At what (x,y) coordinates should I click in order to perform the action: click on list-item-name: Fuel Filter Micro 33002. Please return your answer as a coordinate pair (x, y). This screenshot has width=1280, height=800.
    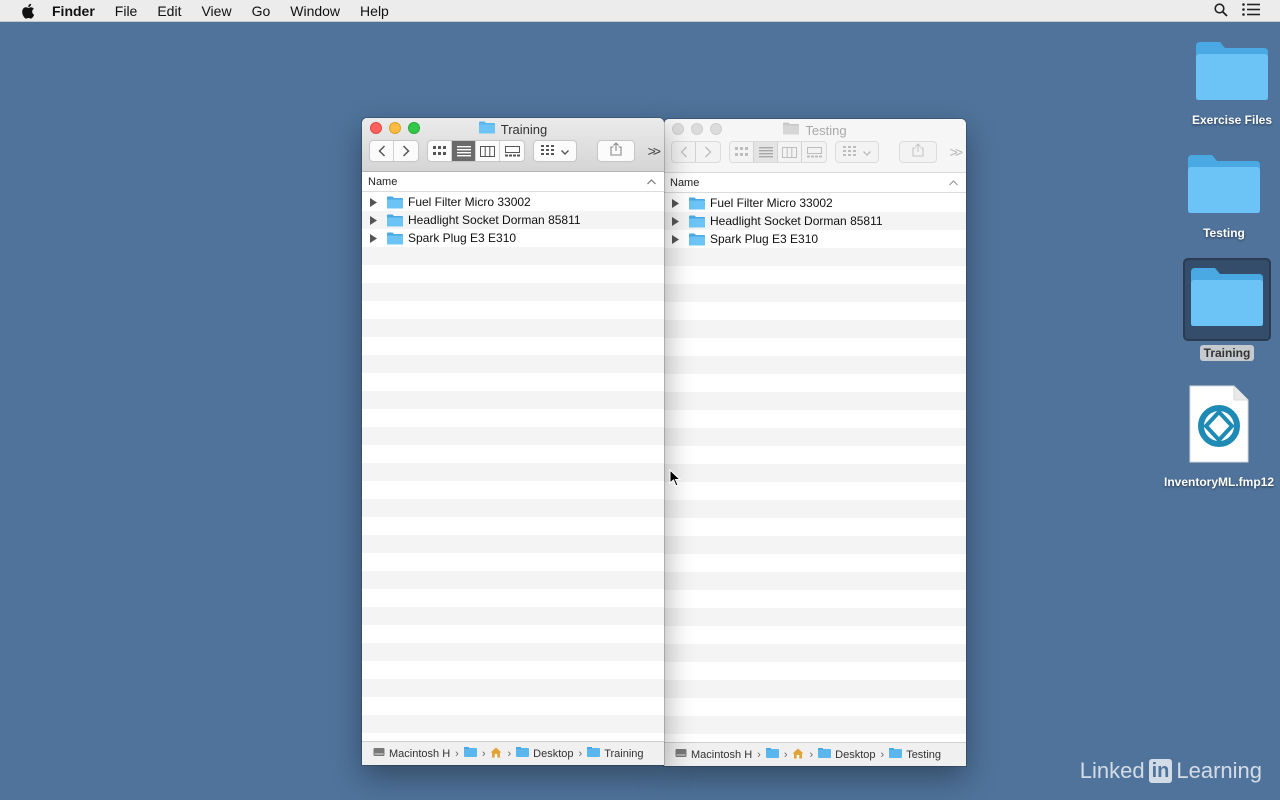
    Looking at the image, I should click on (771, 203).